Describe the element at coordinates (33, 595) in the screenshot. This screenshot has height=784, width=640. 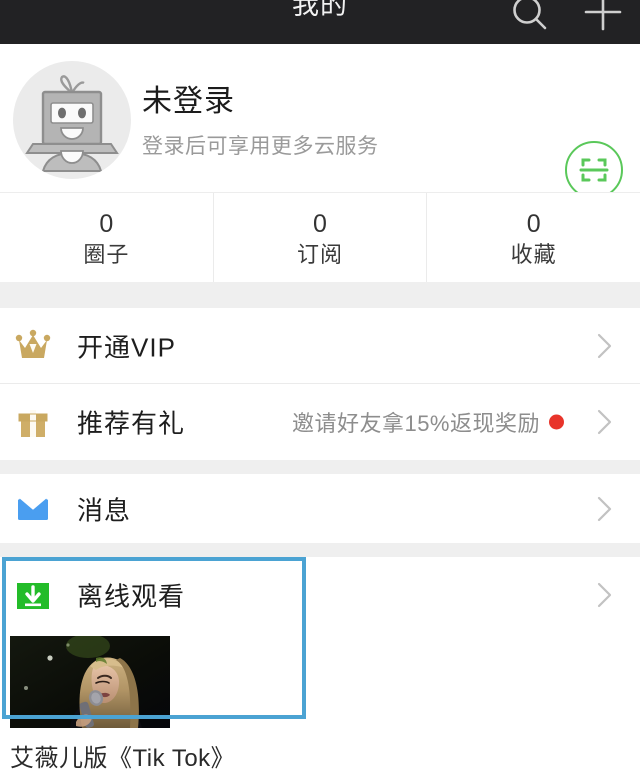
I see `download-icon` at that location.